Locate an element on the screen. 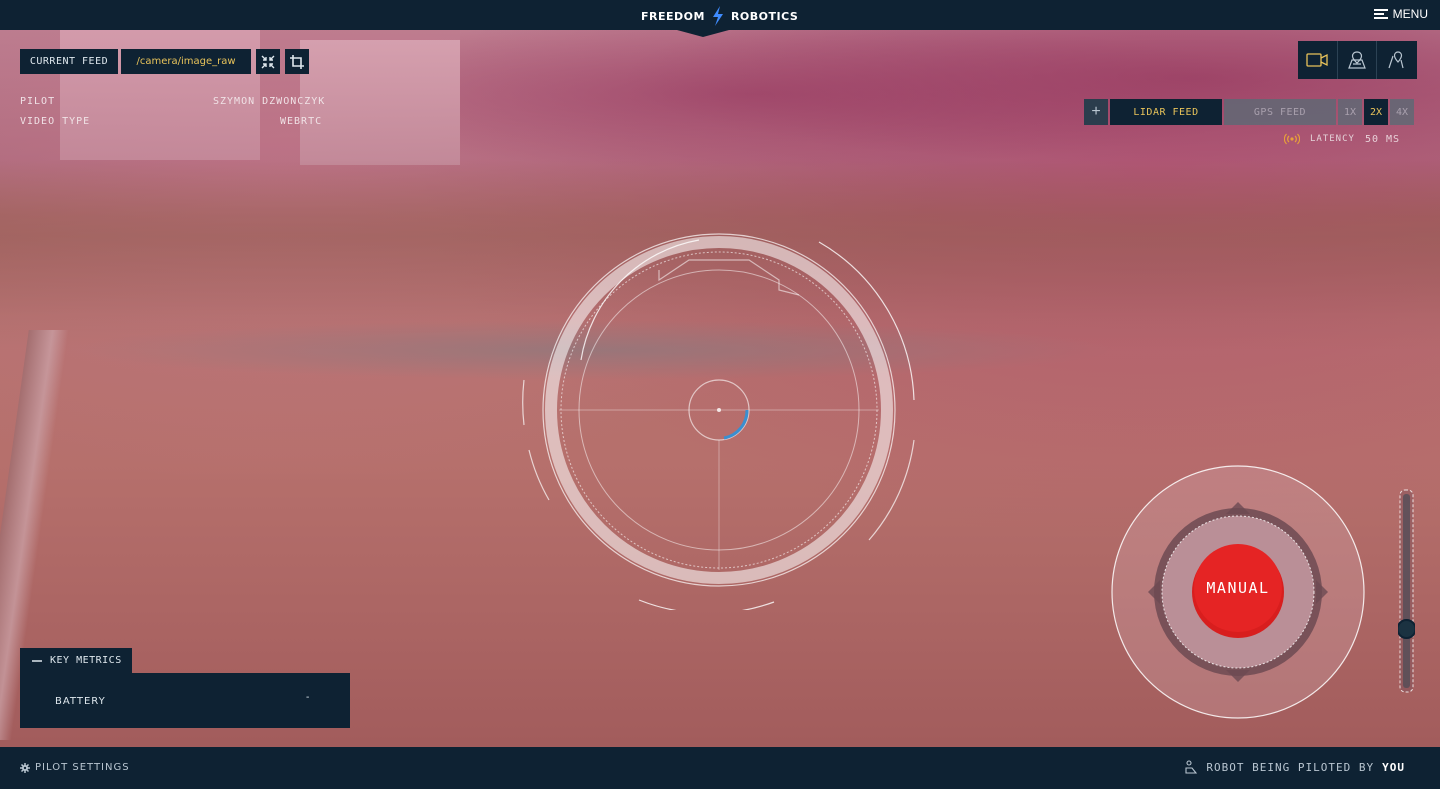 The width and height of the screenshot is (1440, 789). pilot-settings-button: PILOT SETTINGS is located at coordinates (75, 767).